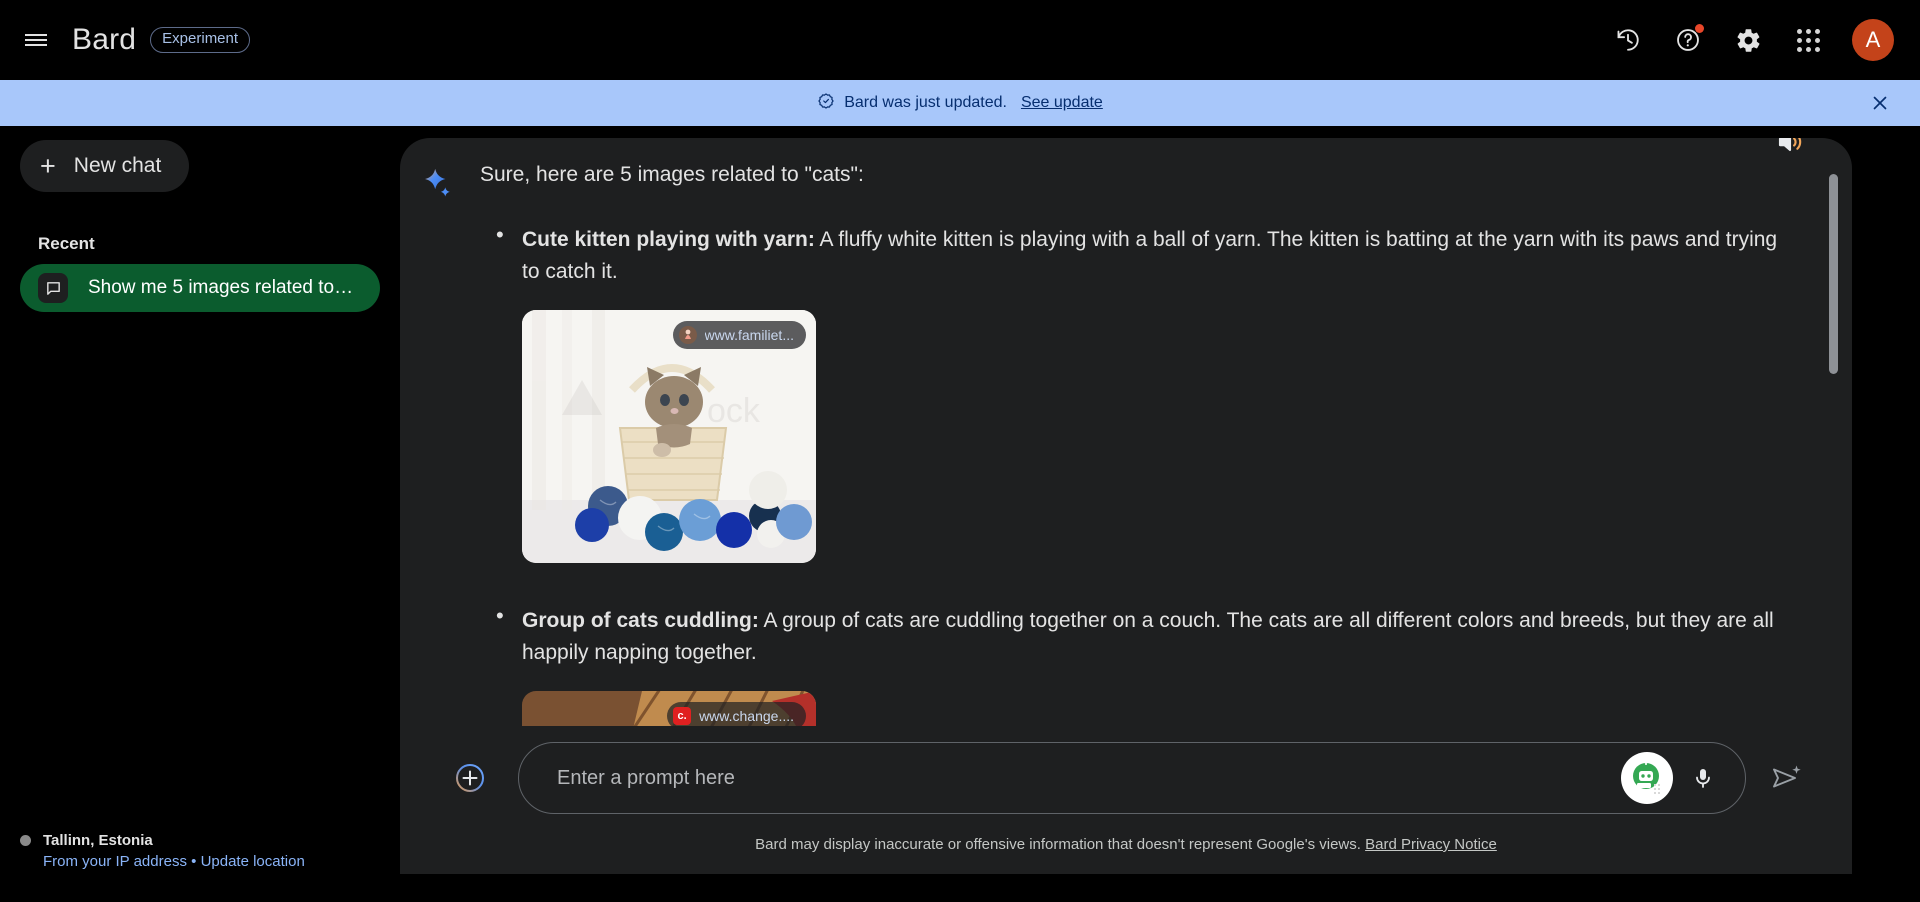 Image resolution: width=1920 pixels, height=902 pixels. I want to click on recent-heading: Recent, so click(66, 243).